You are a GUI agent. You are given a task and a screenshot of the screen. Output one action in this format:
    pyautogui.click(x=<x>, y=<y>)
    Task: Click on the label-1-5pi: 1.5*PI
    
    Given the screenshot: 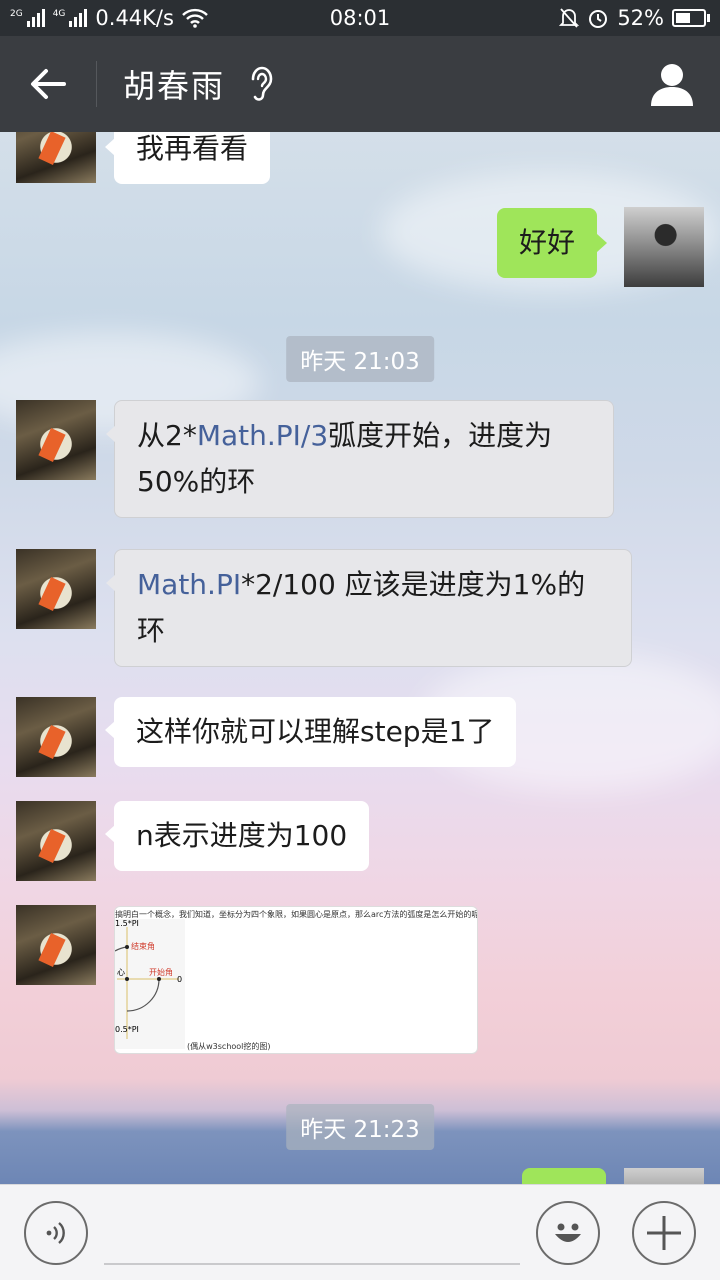 What is the action you would take?
    pyautogui.click(x=127, y=923)
    